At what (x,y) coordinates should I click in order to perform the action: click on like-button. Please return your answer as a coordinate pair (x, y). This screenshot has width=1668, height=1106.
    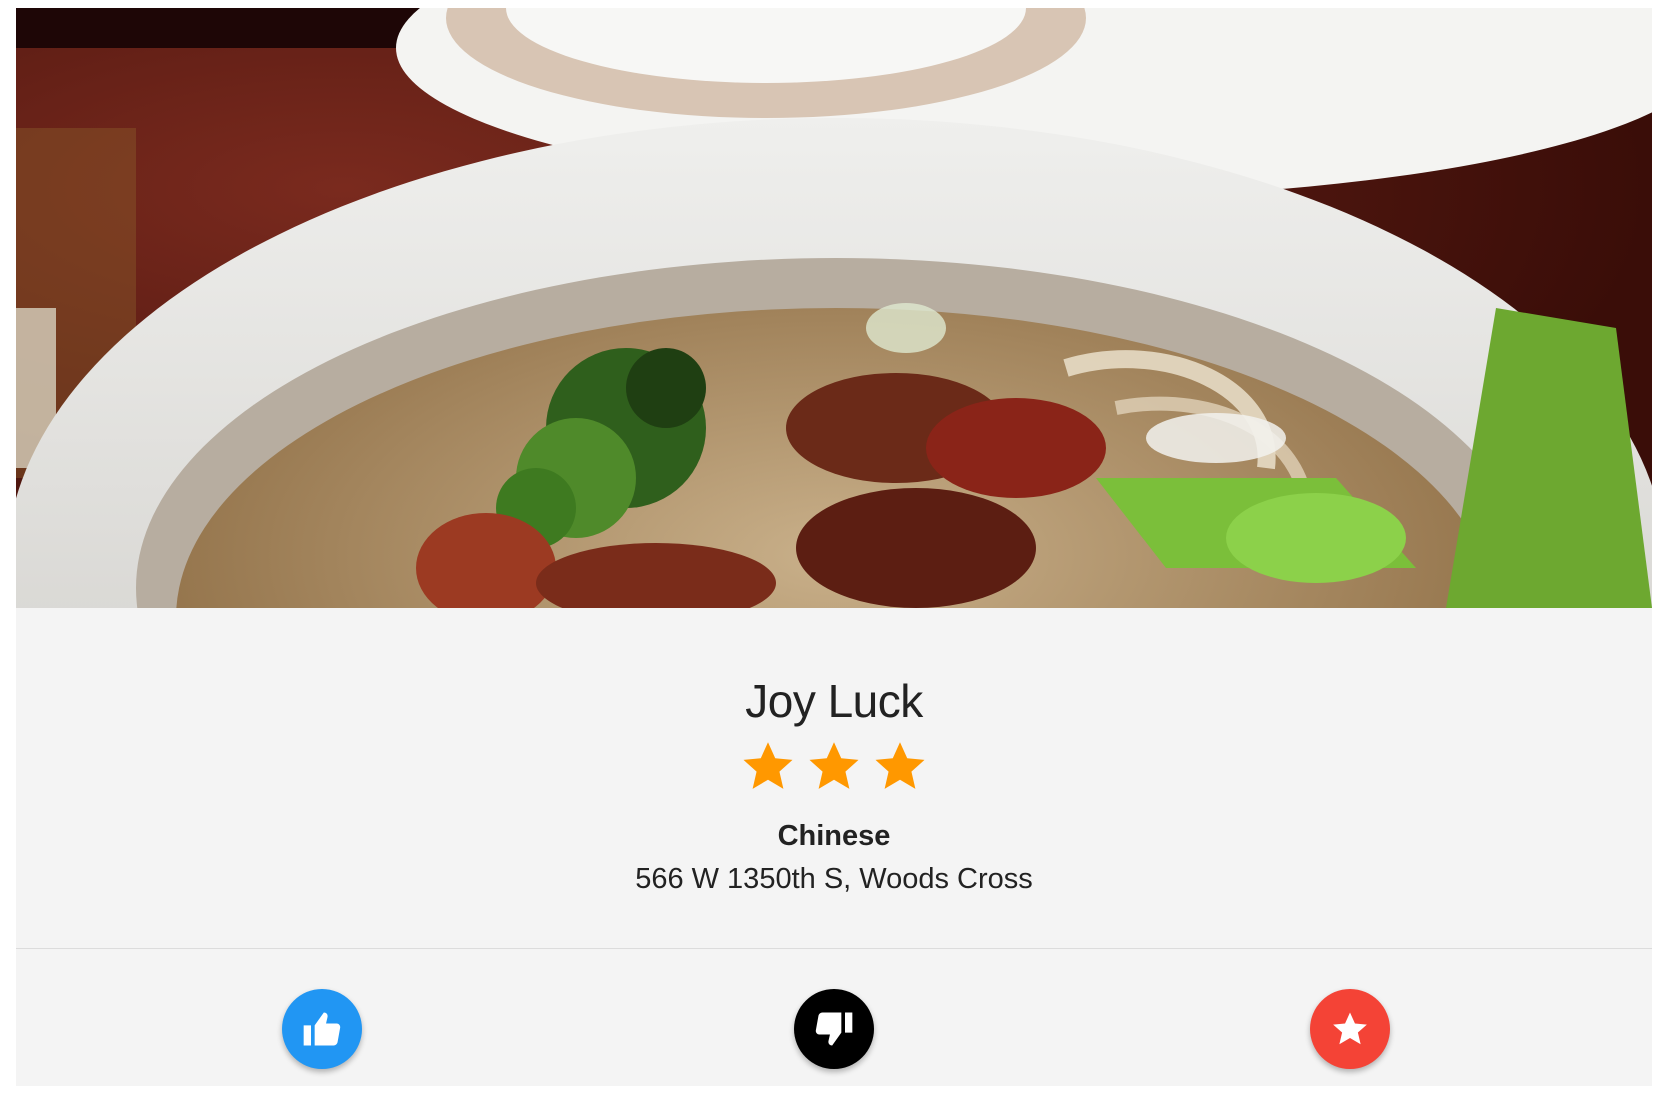
    Looking at the image, I should click on (322, 1029).